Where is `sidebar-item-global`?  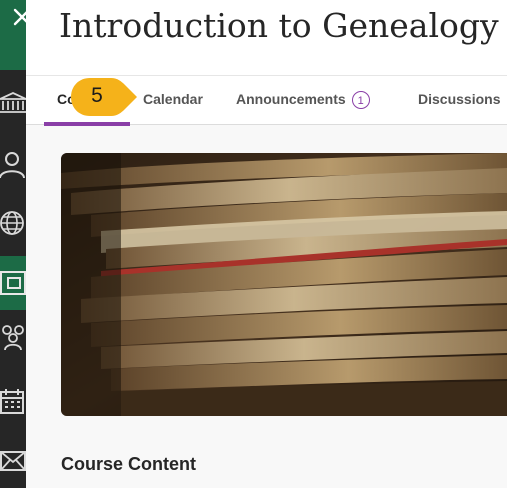
sidebar-item-global is located at coordinates (13, 223).